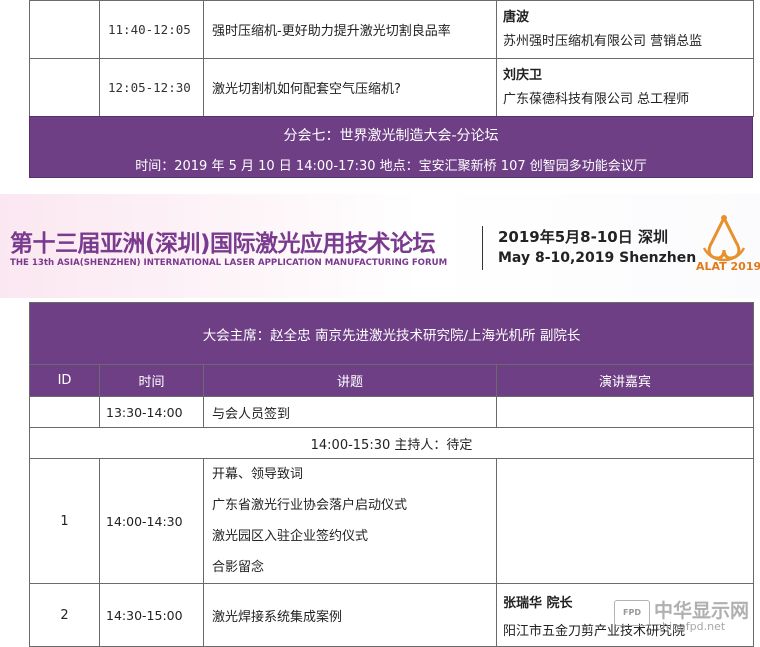  What do you see at coordinates (482, 248) in the screenshot?
I see `banner-divider` at bounding box center [482, 248].